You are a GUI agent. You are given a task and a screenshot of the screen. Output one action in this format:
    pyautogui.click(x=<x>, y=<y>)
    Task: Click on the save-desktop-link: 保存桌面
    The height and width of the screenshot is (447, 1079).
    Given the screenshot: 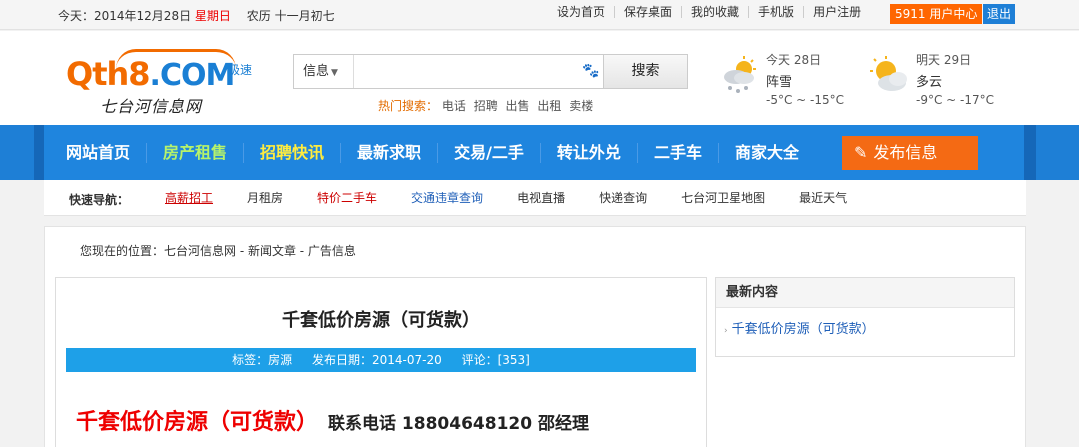 What is the action you would take?
    pyautogui.click(x=649, y=12)
    